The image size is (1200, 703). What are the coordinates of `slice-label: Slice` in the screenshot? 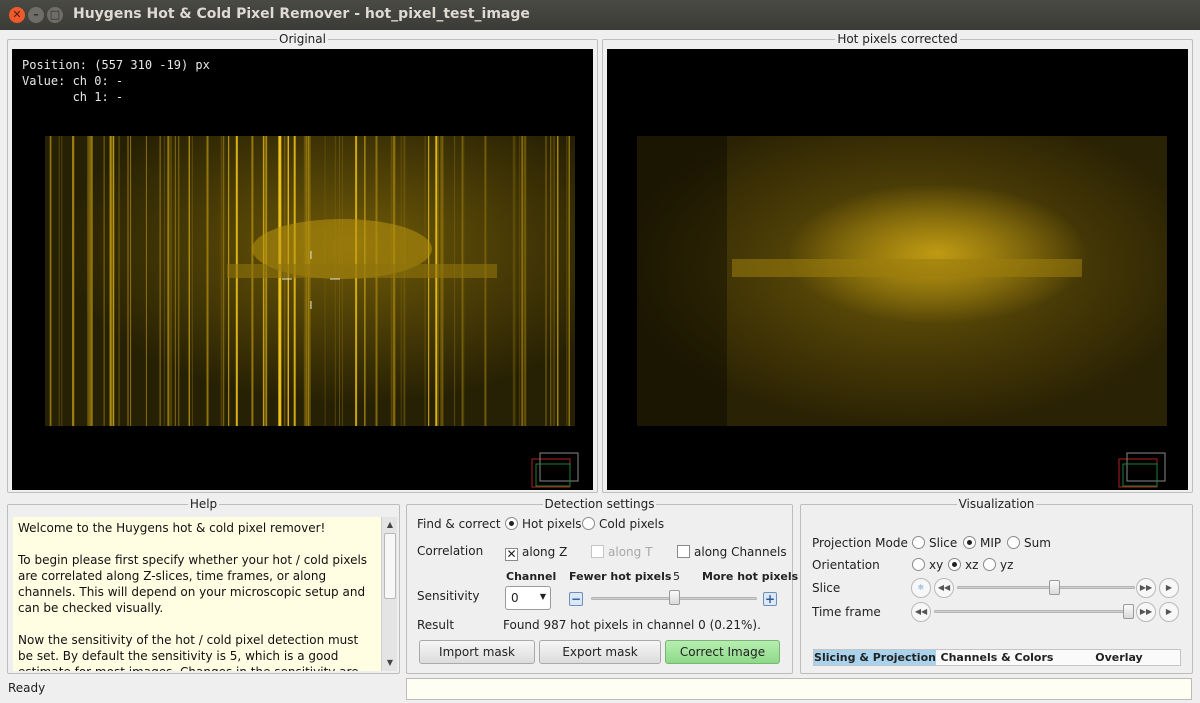 It's located at (826, 588).